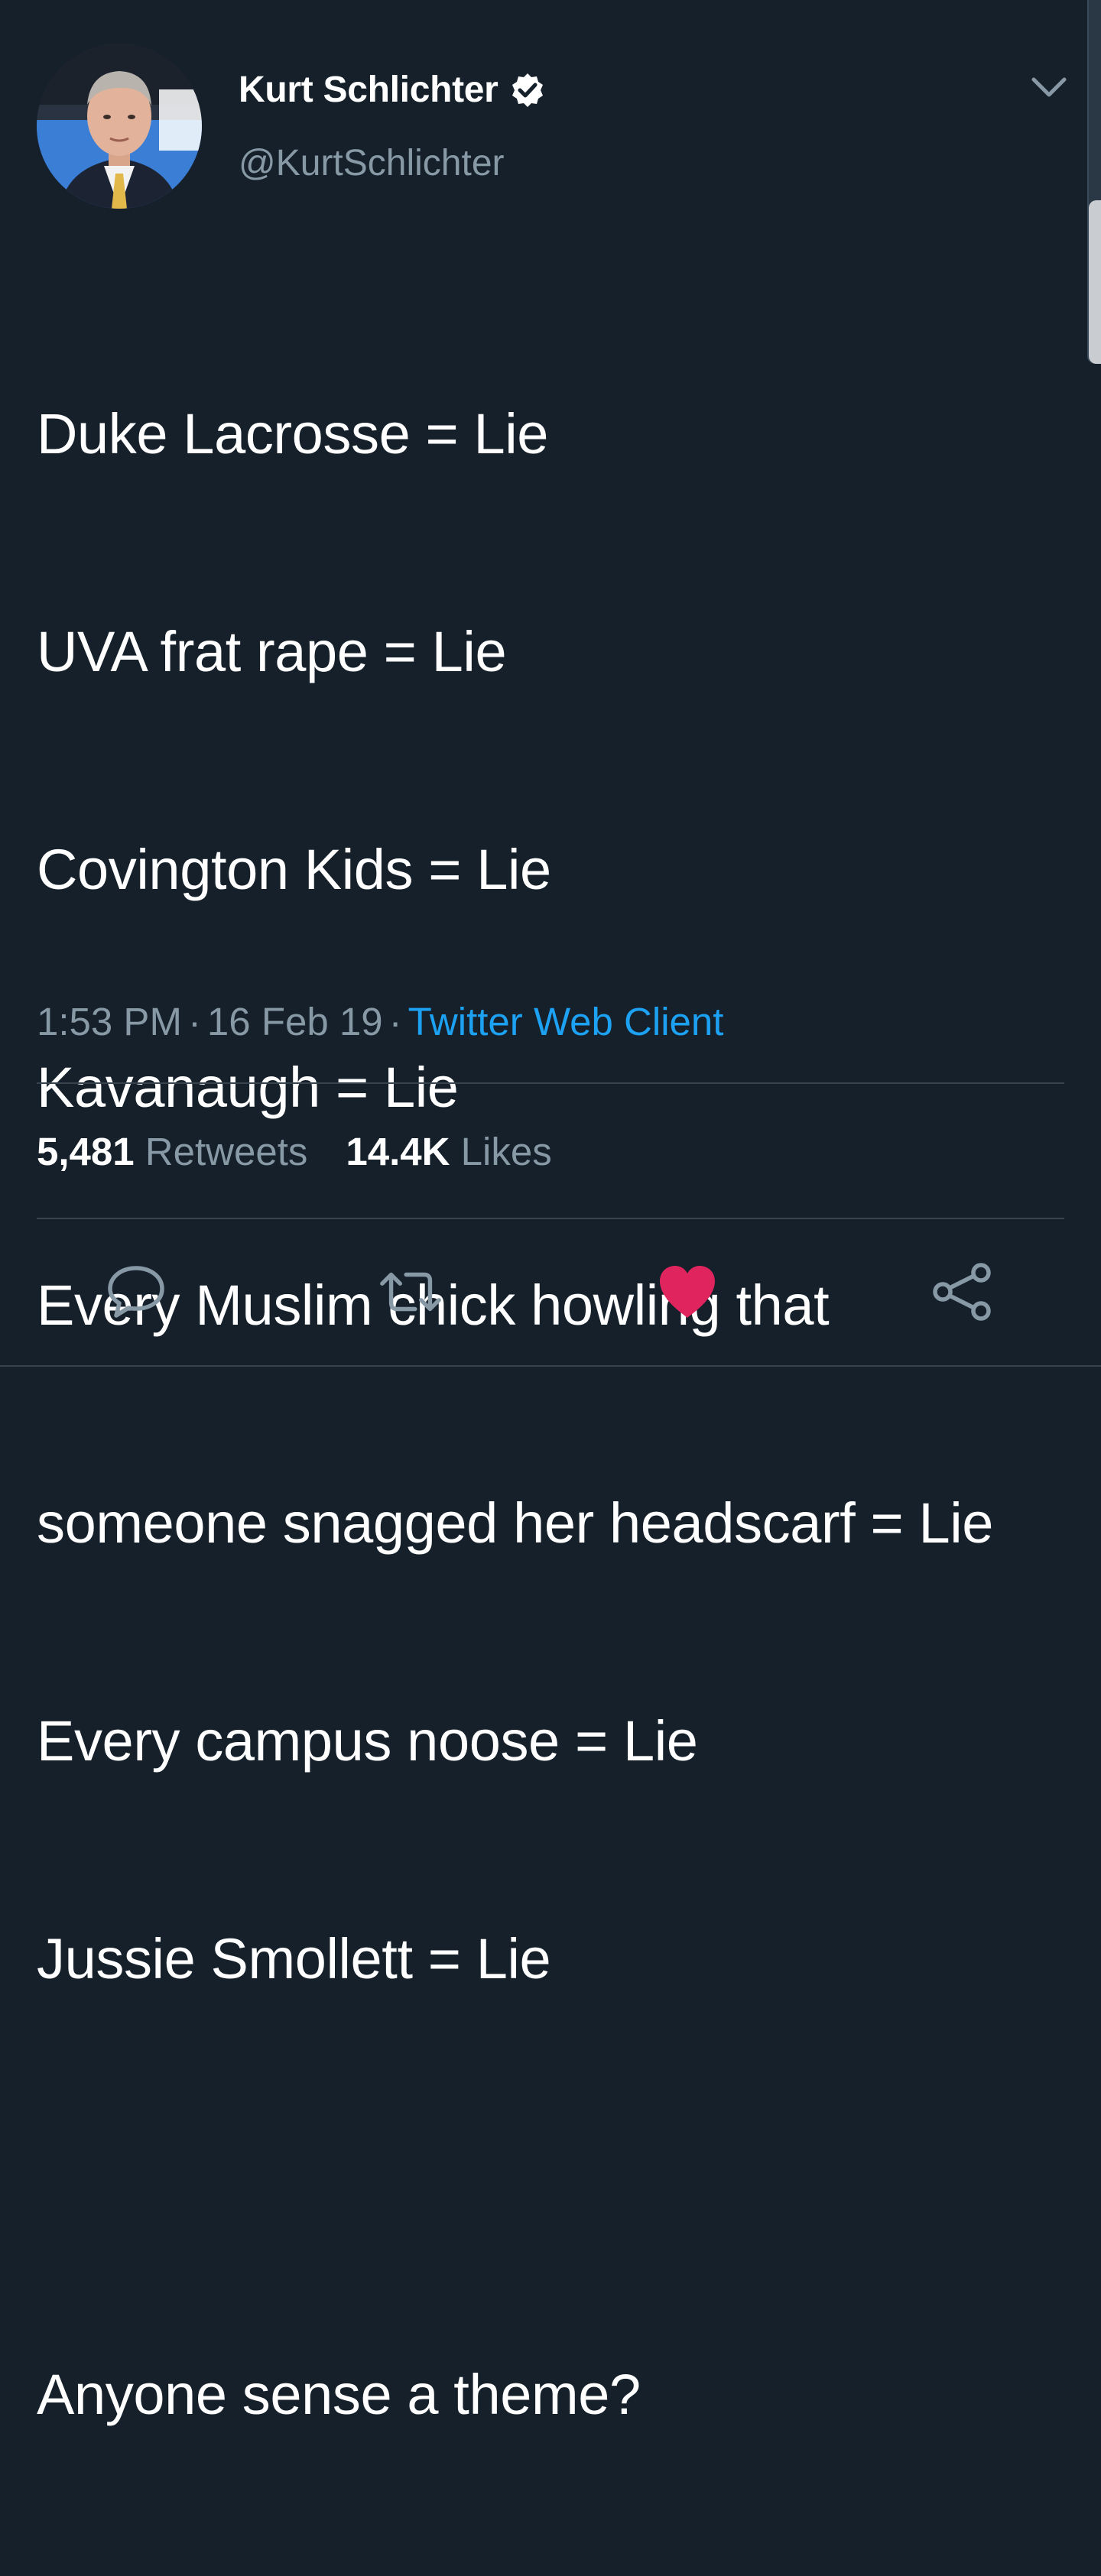 This screenshot has width=1101, height=2576. I want to click on avatar-image, so click(119, 126).